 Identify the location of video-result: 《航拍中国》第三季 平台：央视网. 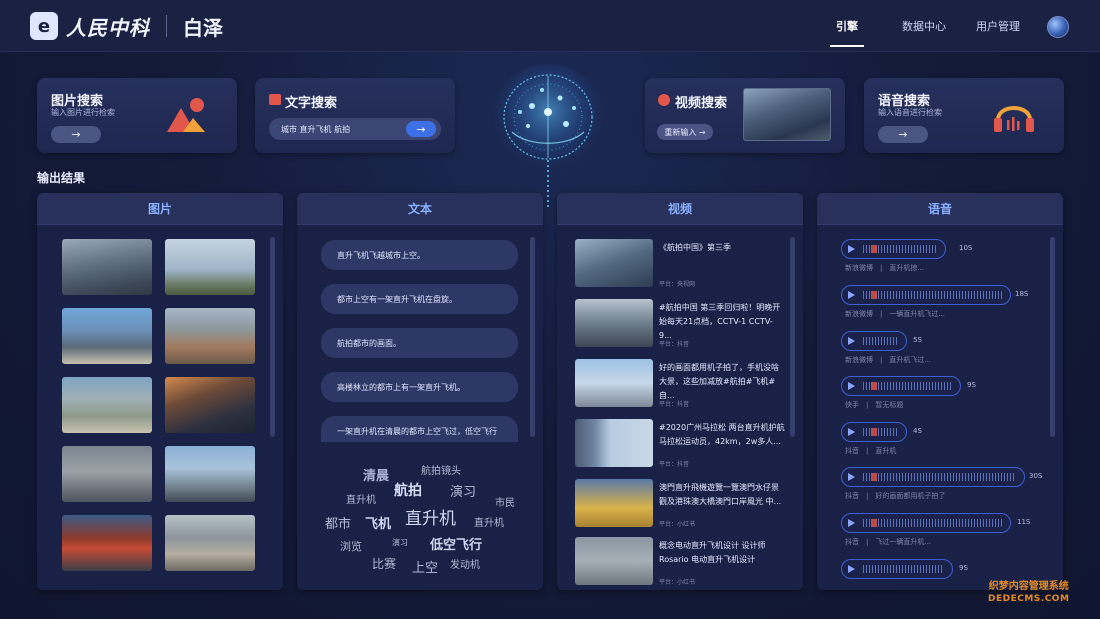
(681, 265).